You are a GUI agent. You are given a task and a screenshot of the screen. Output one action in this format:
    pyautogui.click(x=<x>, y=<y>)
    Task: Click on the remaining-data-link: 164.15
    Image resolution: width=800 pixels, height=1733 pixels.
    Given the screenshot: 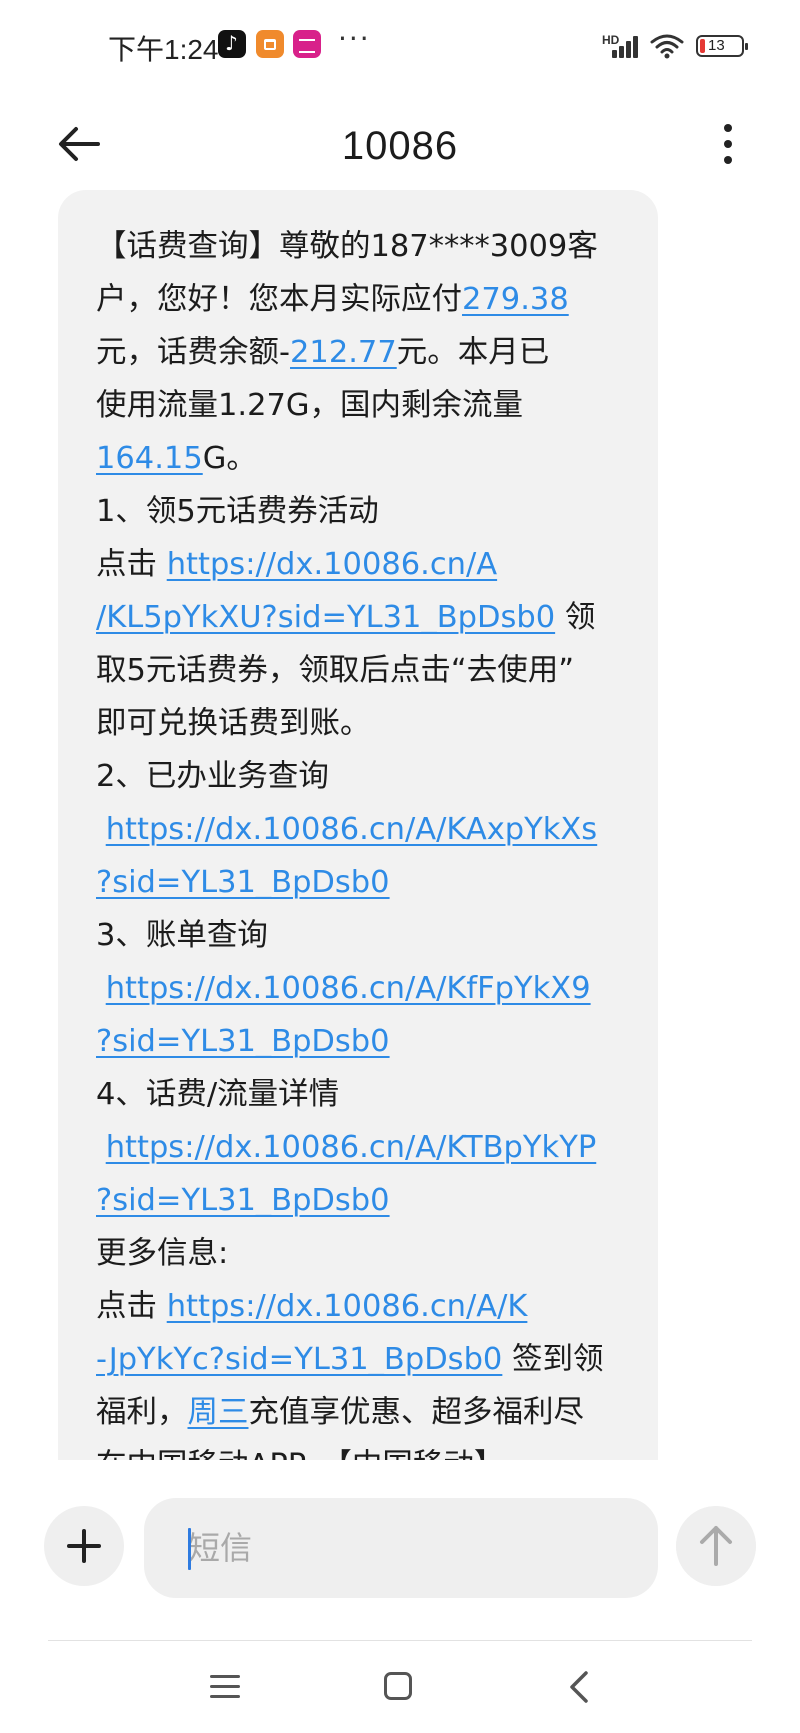 What is the action you would take?
    pyautogui.click(x=149, y=458)
    